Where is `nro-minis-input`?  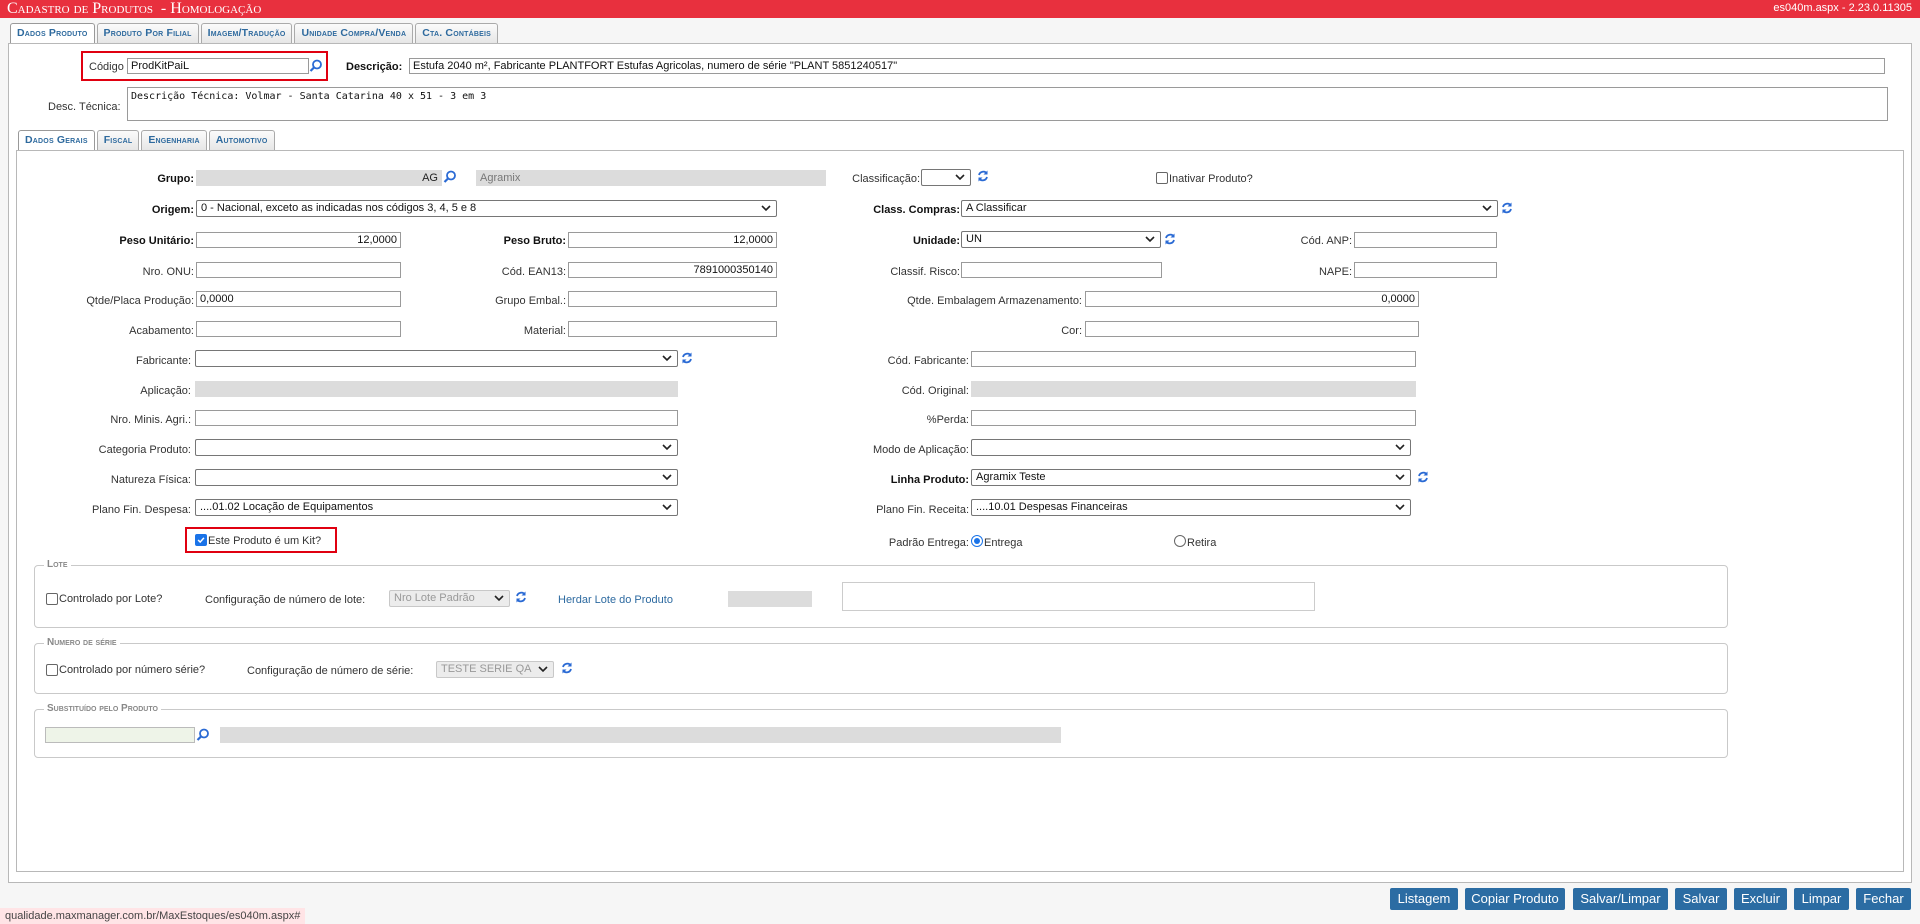
nro-minis-input is located at coordinates (436, 418).